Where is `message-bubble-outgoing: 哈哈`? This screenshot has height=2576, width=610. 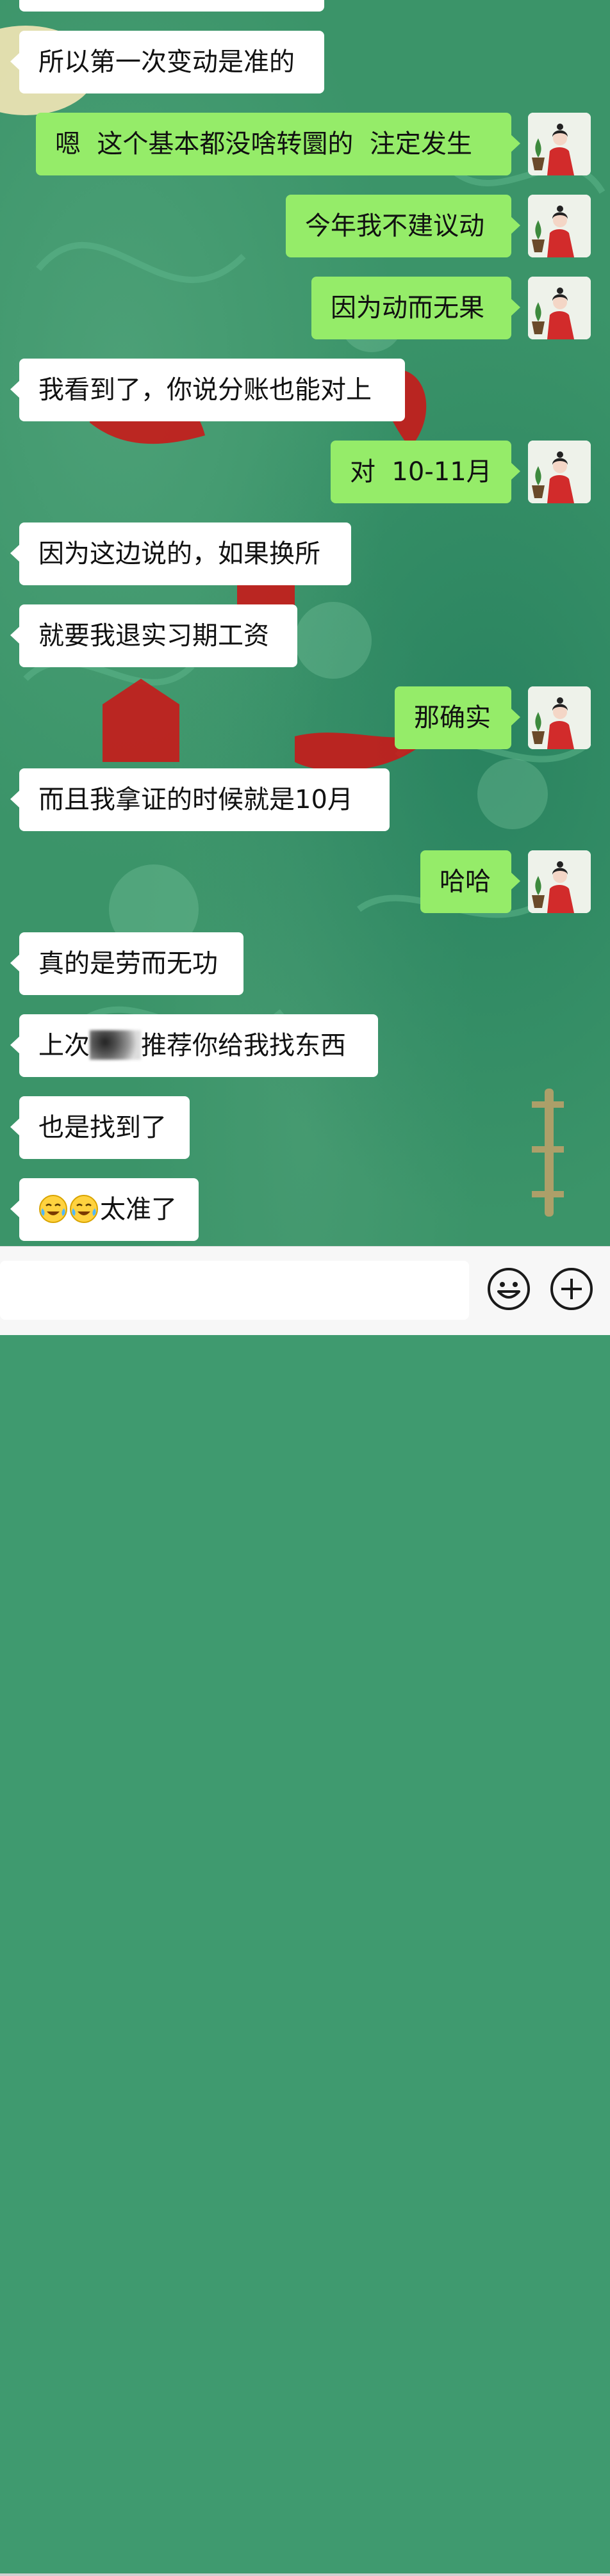 message-bubble-outgoing: 哈哈 is located at coordinates (470, 881).